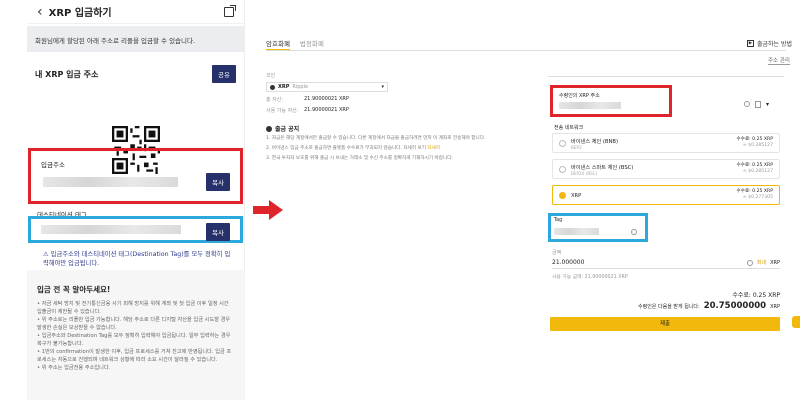  What do you see at coordinates (80, 13) in the screenshot?
I see `page-title: XRP 입금하기` at bounding box center [80, 13].